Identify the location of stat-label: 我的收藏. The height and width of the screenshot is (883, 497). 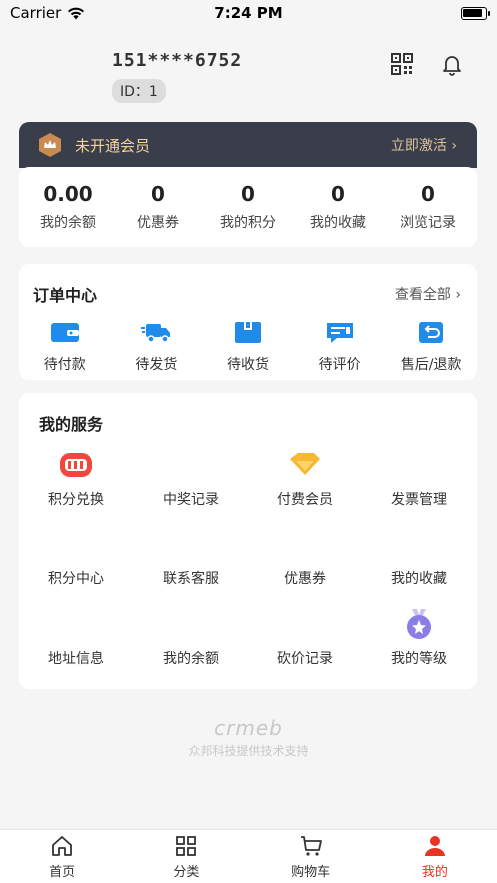
(338, 223).